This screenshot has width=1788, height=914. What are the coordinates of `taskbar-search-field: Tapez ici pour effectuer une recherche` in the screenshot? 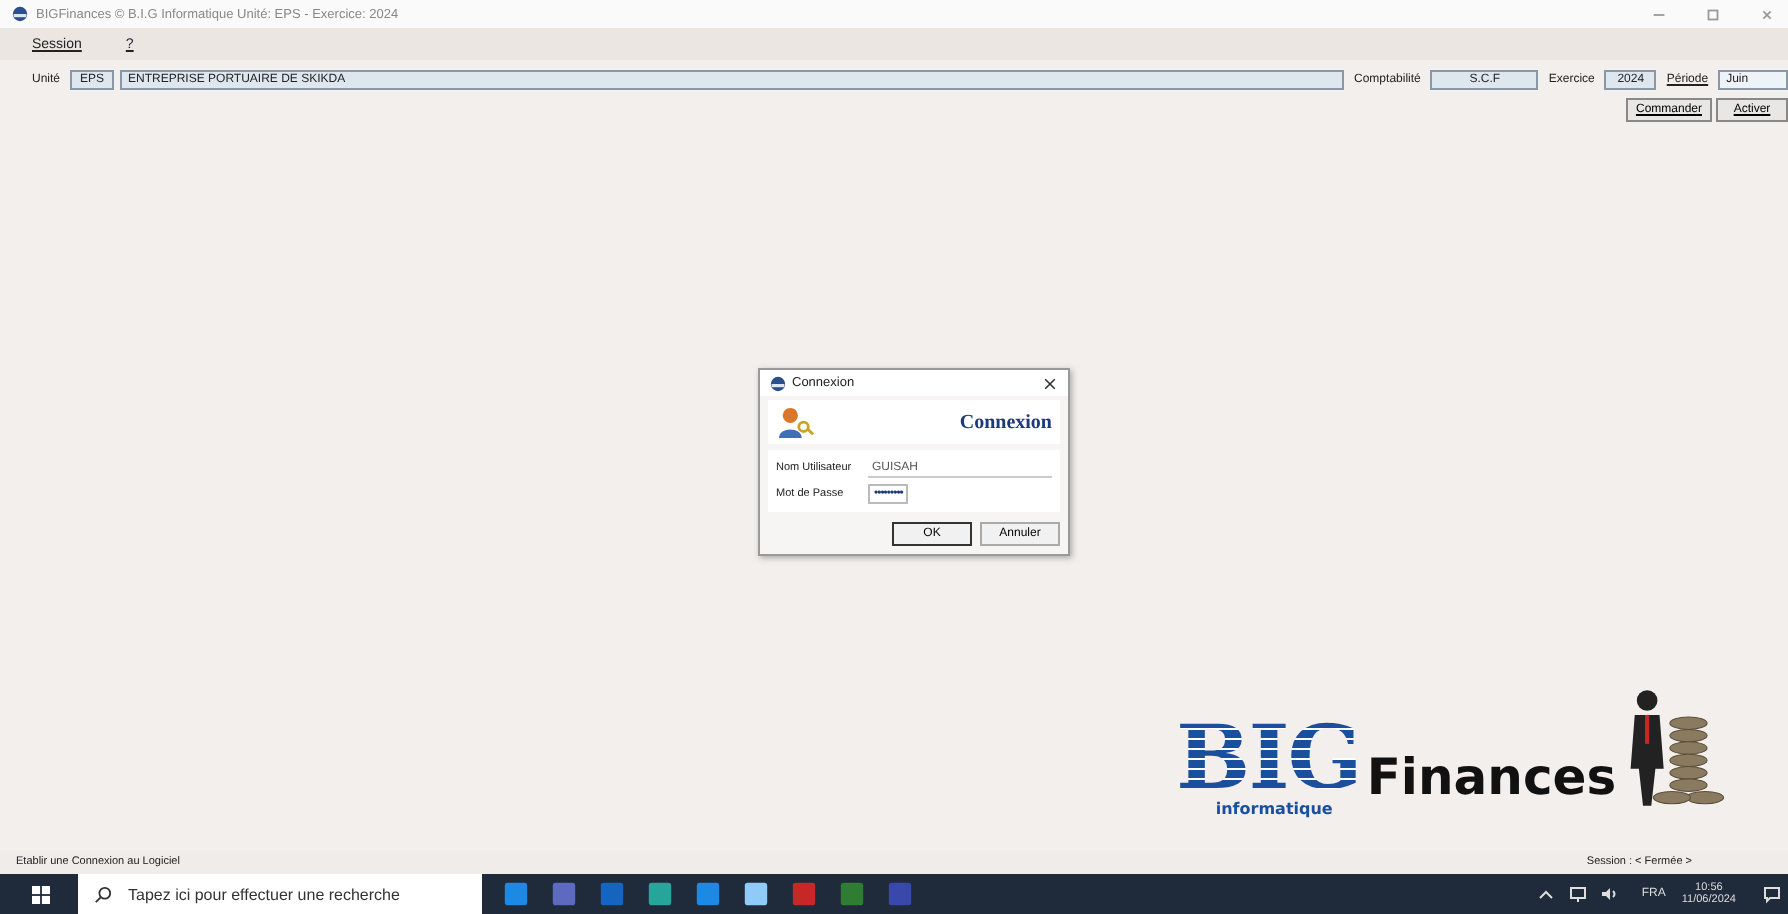 It's located at (280, 894).